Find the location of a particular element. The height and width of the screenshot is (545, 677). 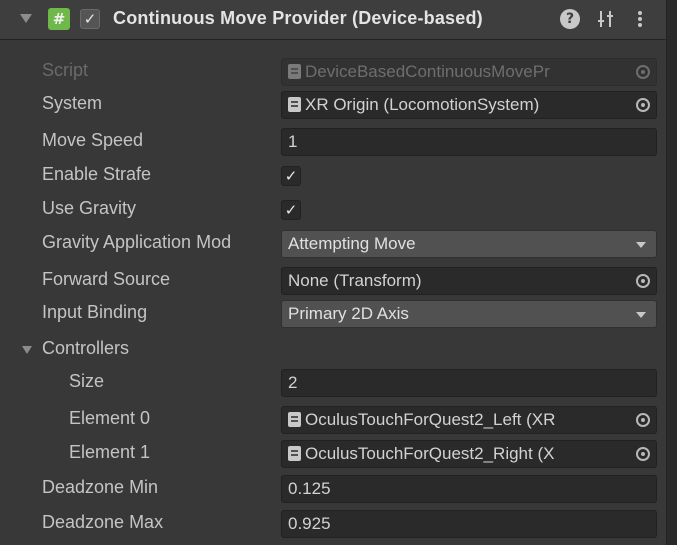

element-1-label: Element 1 is located at coordinates (110, 452).